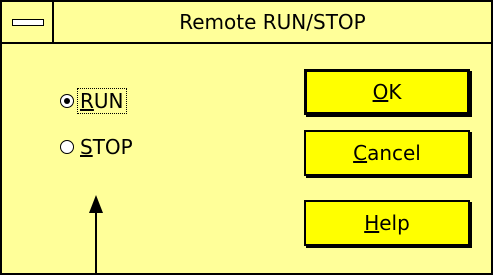 This screenshot has width=493, height=275. What do you see at coordinates (380, 92) in the screenshot?
I see `ok-accelerator: O` at bounding box center [380, 92].